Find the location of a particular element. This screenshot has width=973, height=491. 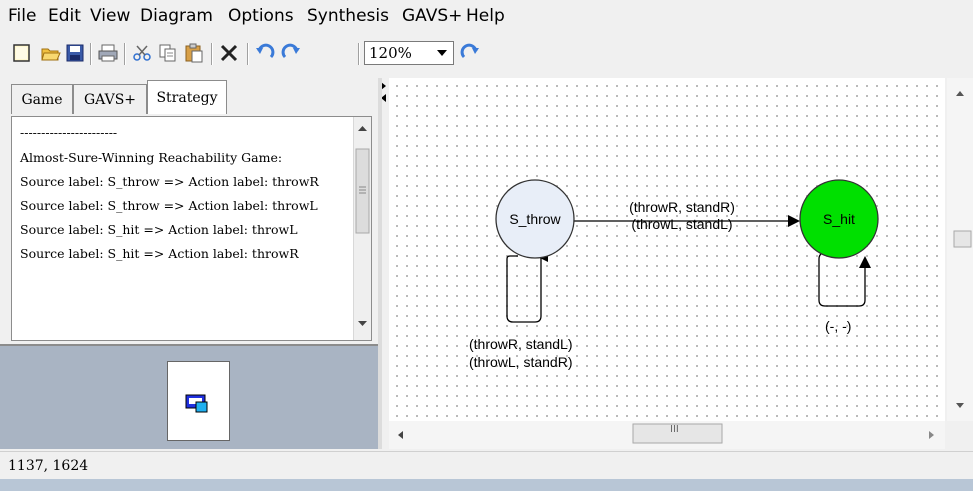

redo-icon is located at coordinates (291, 53).